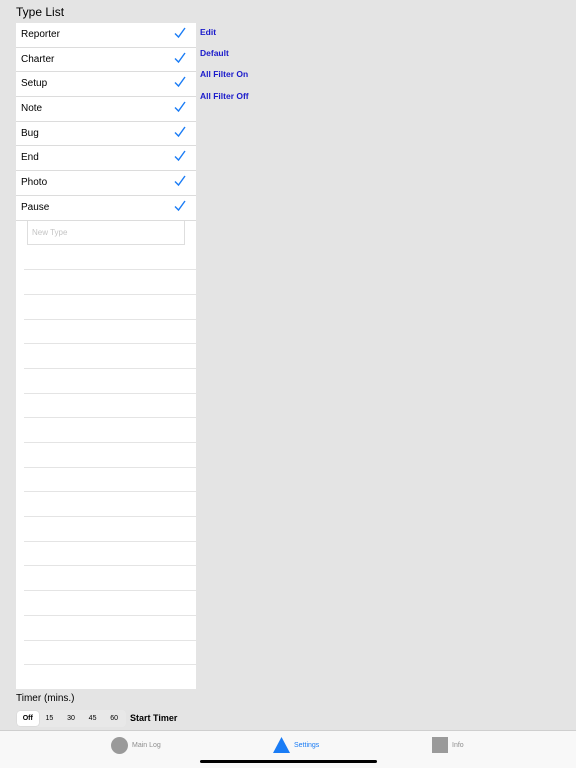  Describe the element at coordinates (38, 59) in the screenshot. I see `type-label: Charter` at that location.